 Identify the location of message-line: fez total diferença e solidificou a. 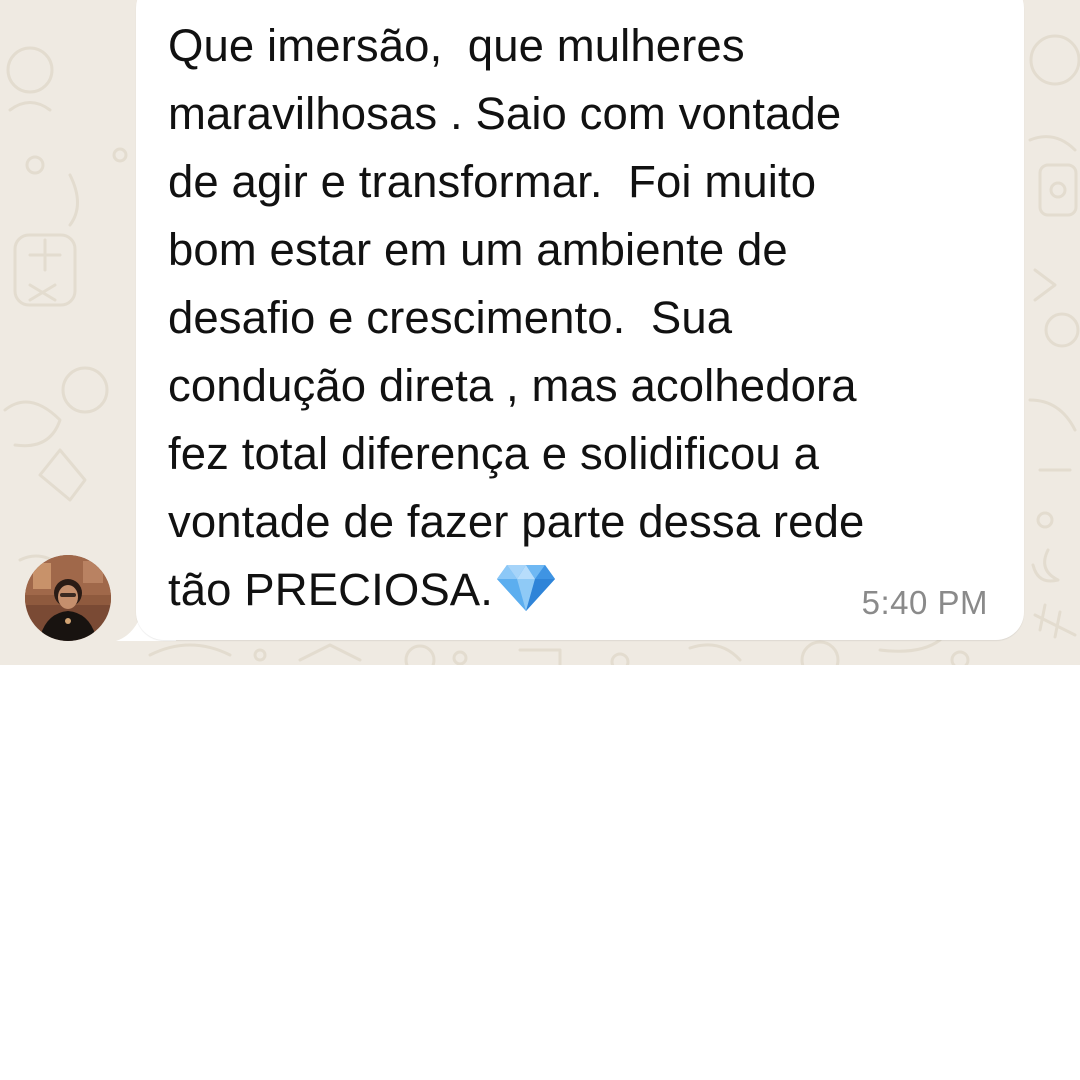
(493, 453).